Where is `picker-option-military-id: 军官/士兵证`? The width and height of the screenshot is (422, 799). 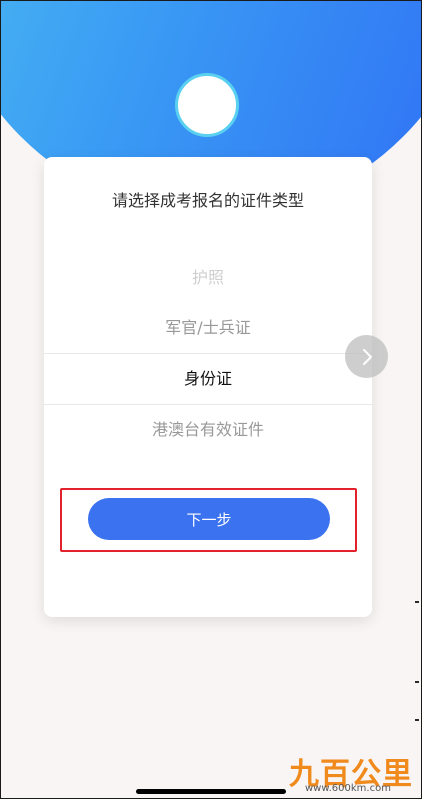
picker-option-military-id: 军官/士兵证 is located at coordinates (208, 328).